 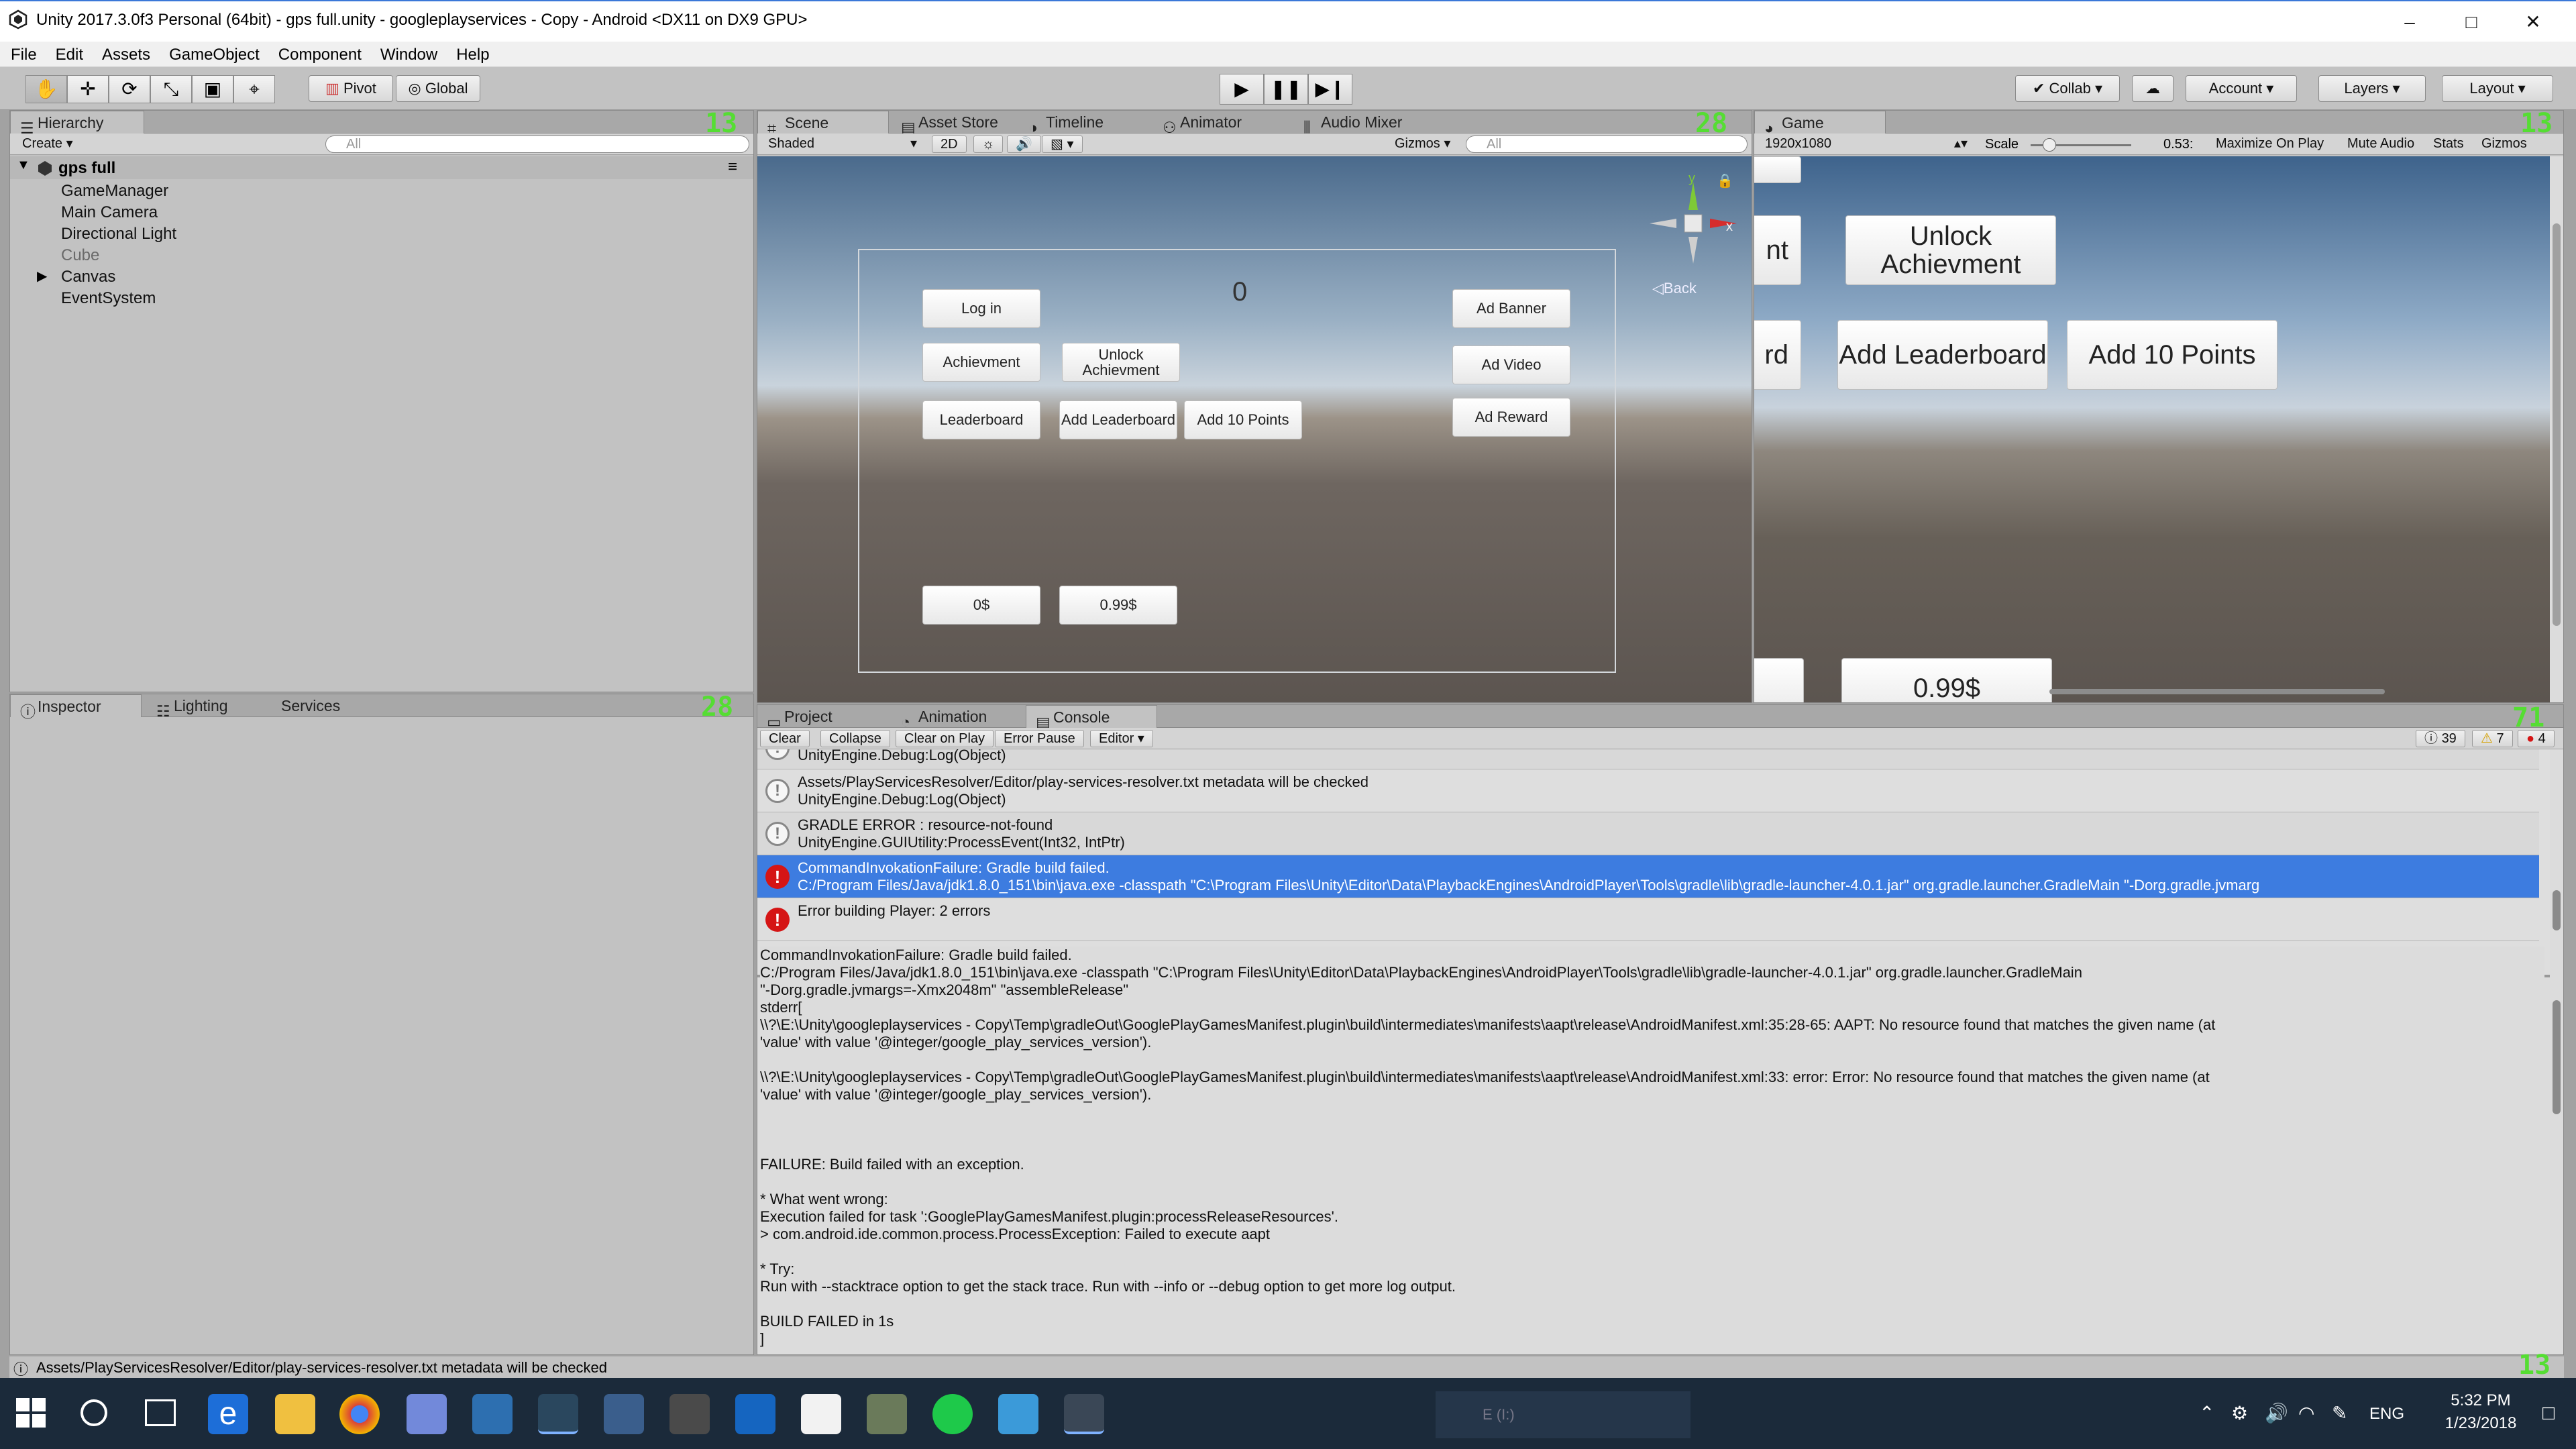 What do you see at coordinates (2548, 1413) in the screenshot?
I see `notifications-icon: □` at bounding box center [2548, 1413].